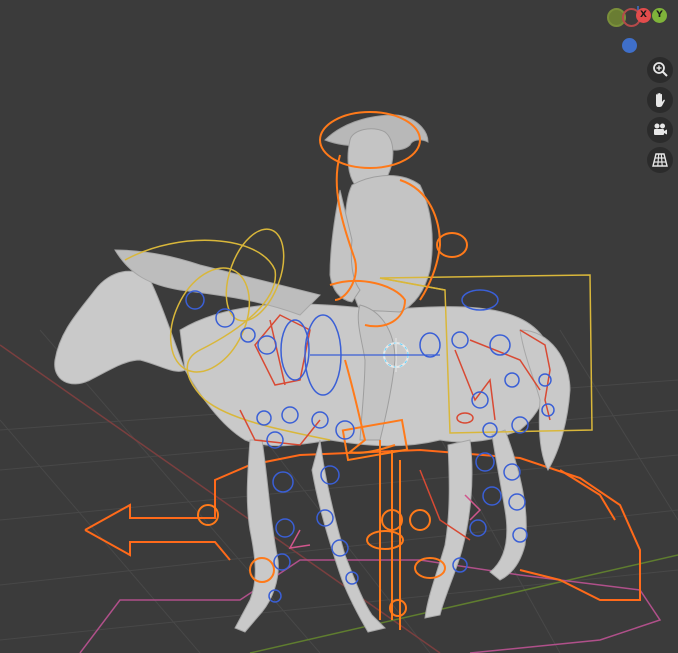 This screenshot has height=653, width=678. I want to click on ground-circle-controller, so click(370, 606).